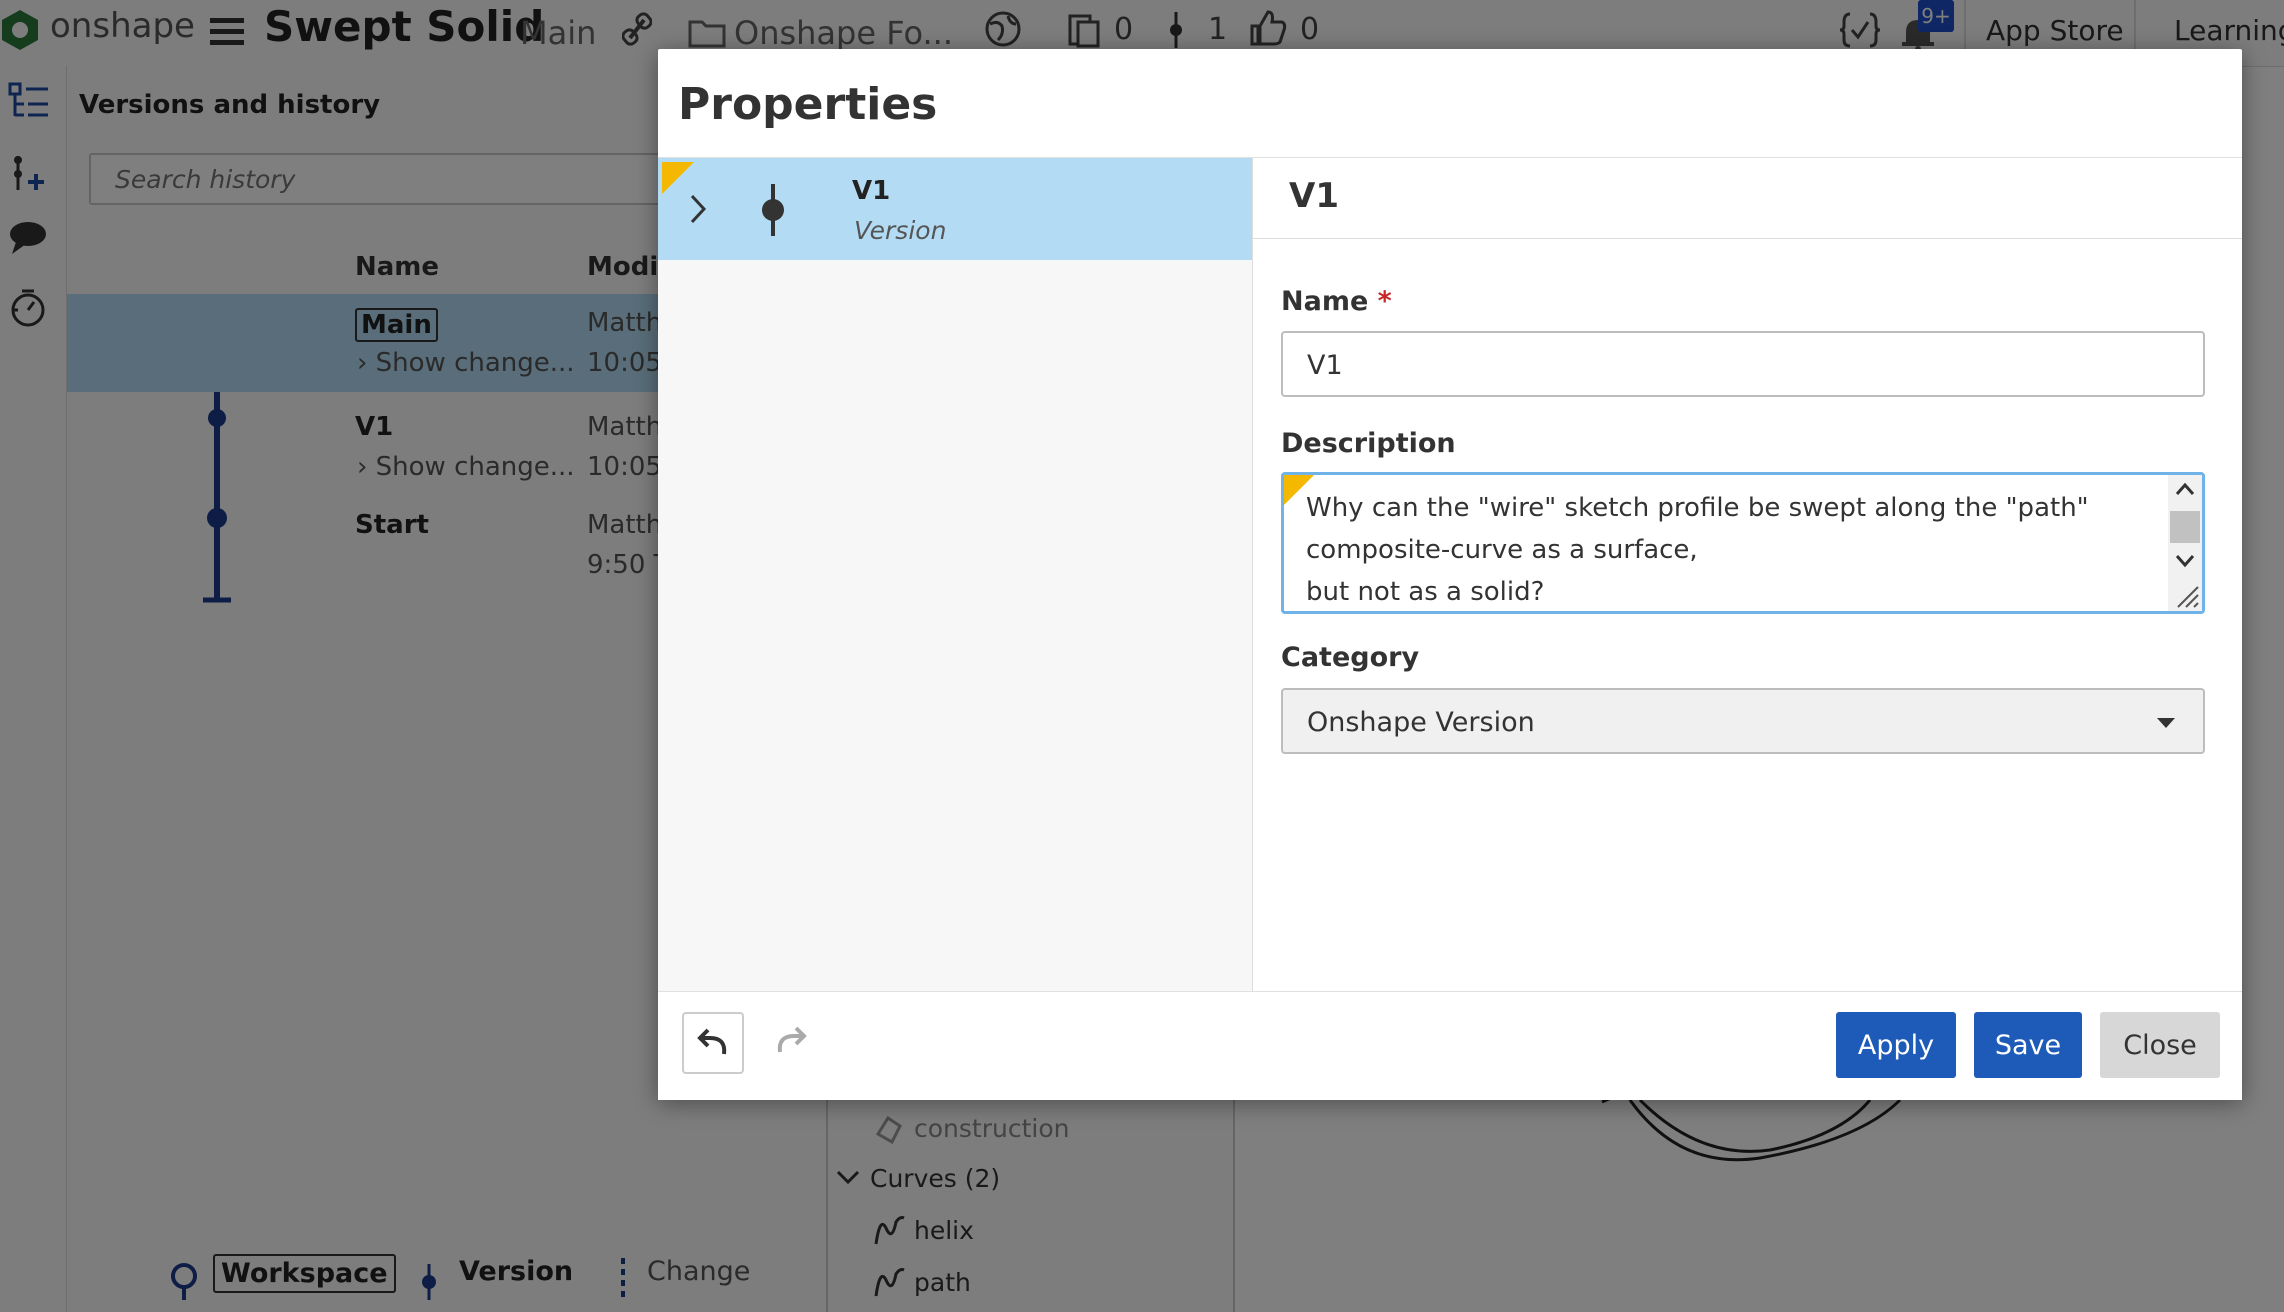 The width and height of the screenshot is (2284, 1312). What do you see at coordinates (2185, 561) in the screenshot?
I see `scroll-down-icon` at bounding box center [2185, 561].